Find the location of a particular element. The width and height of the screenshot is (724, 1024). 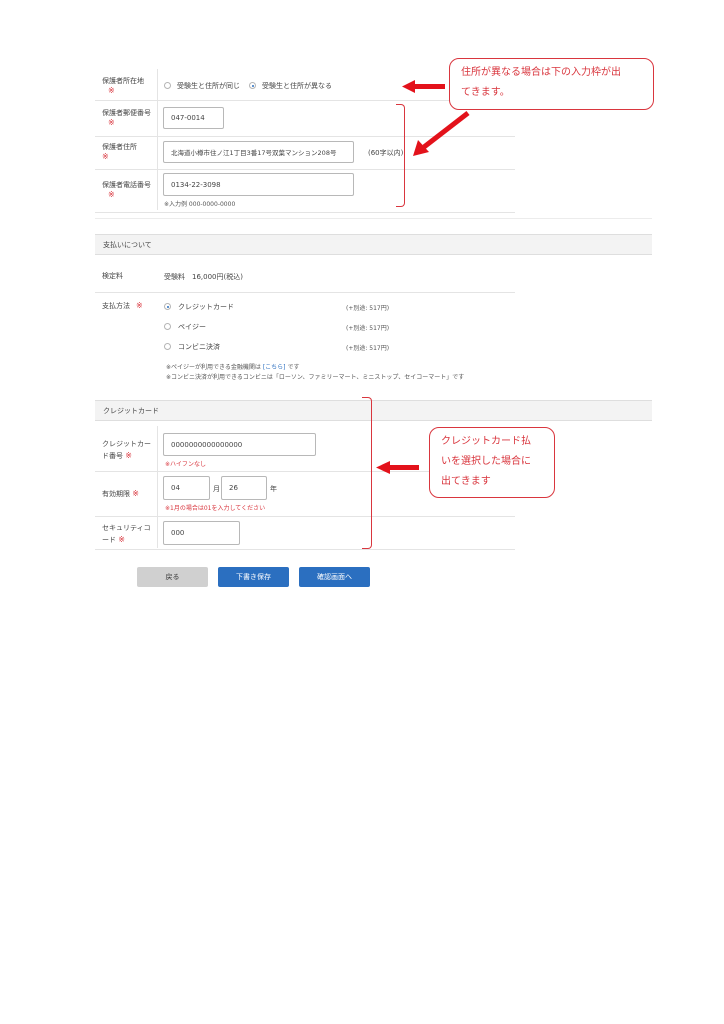

annotation-arrows is located at coordinates (423, 277).